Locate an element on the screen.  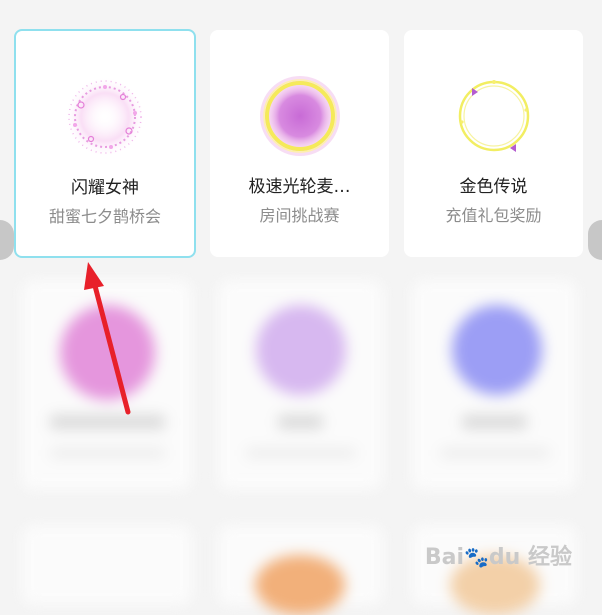
annotation-arrow is located at coordinates (107, 338).